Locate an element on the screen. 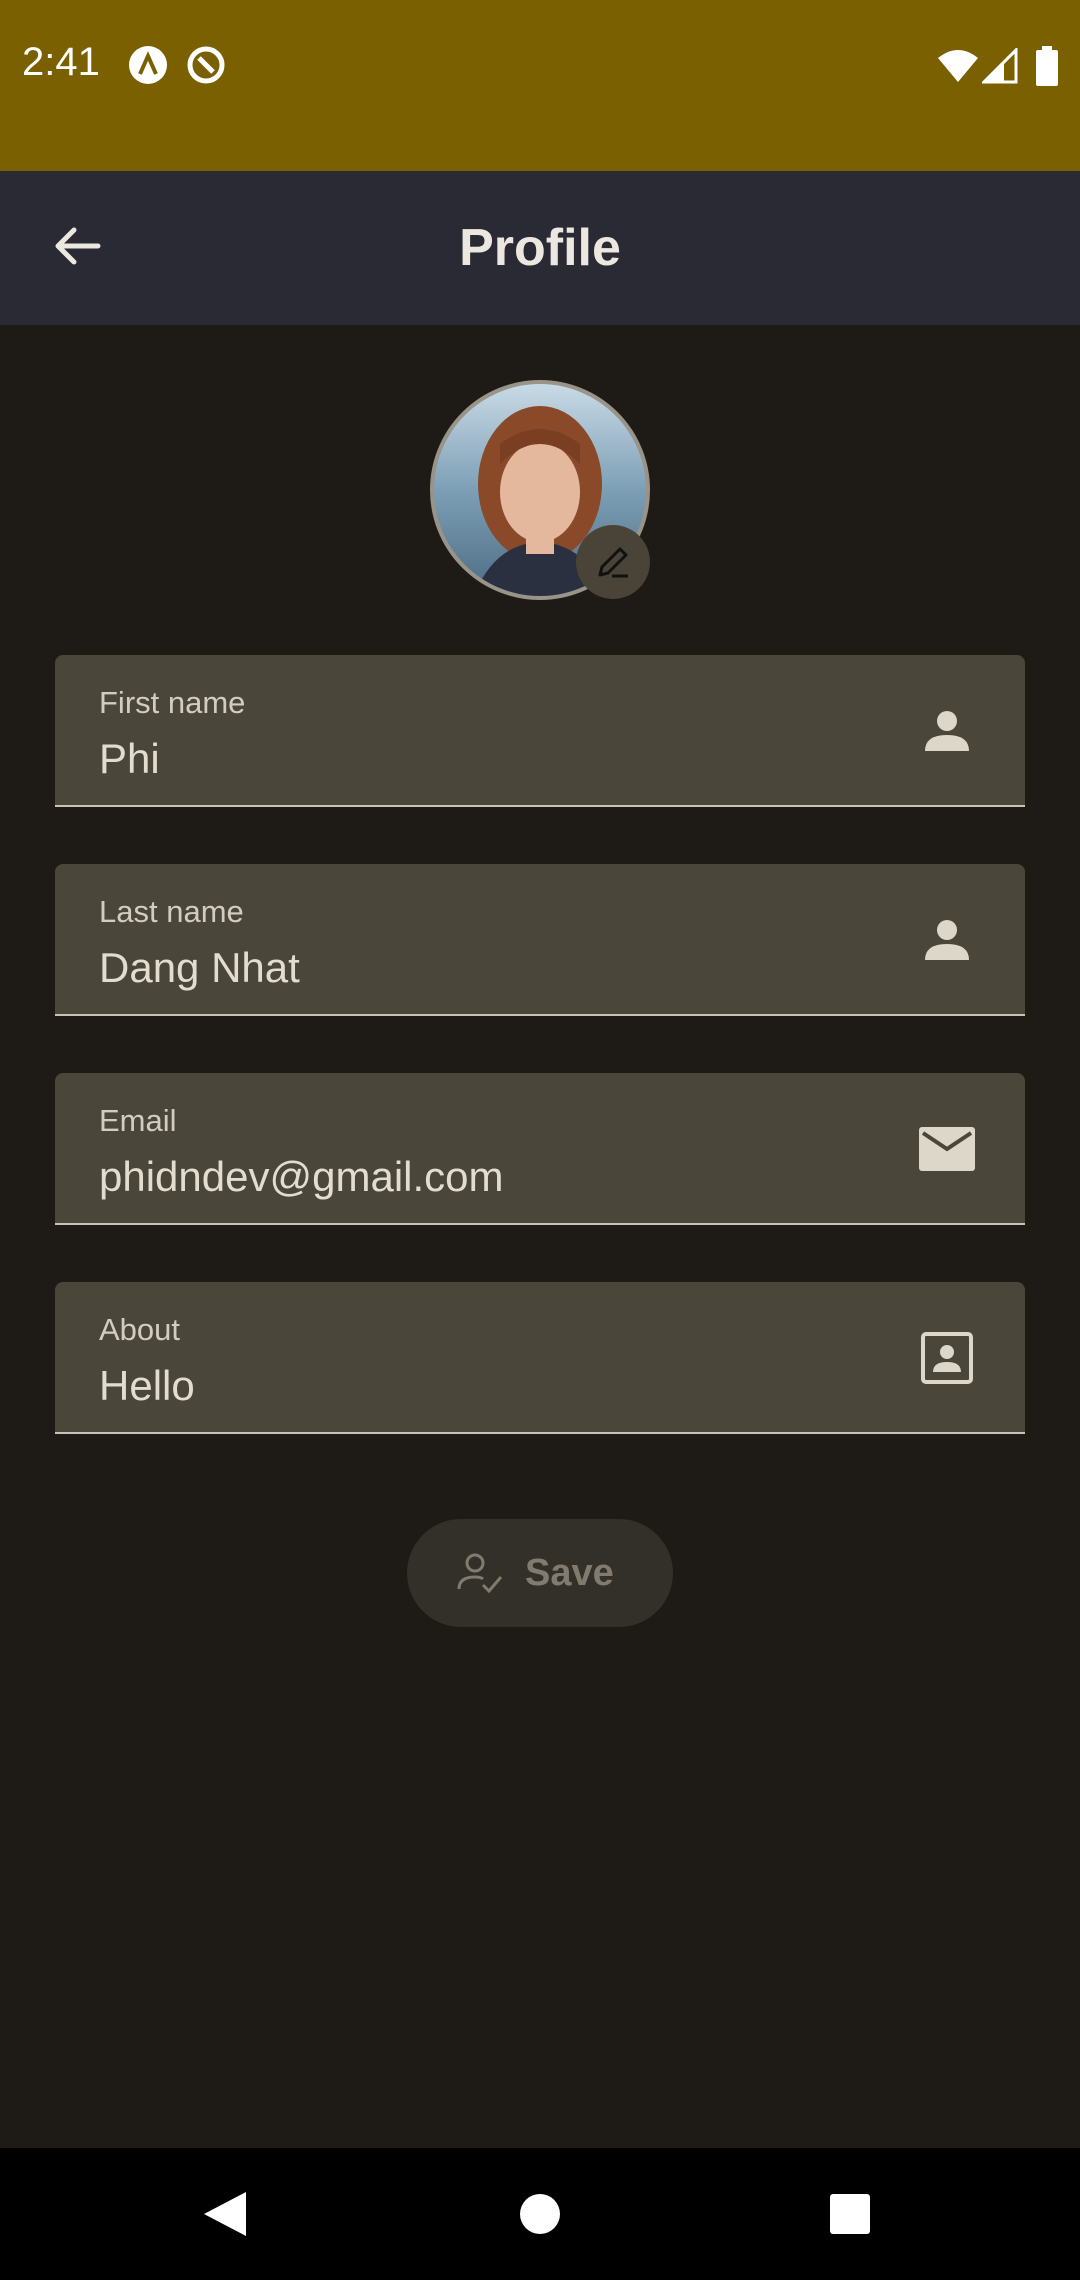  app-notification-icon-a is located at coordinates (148, 67).